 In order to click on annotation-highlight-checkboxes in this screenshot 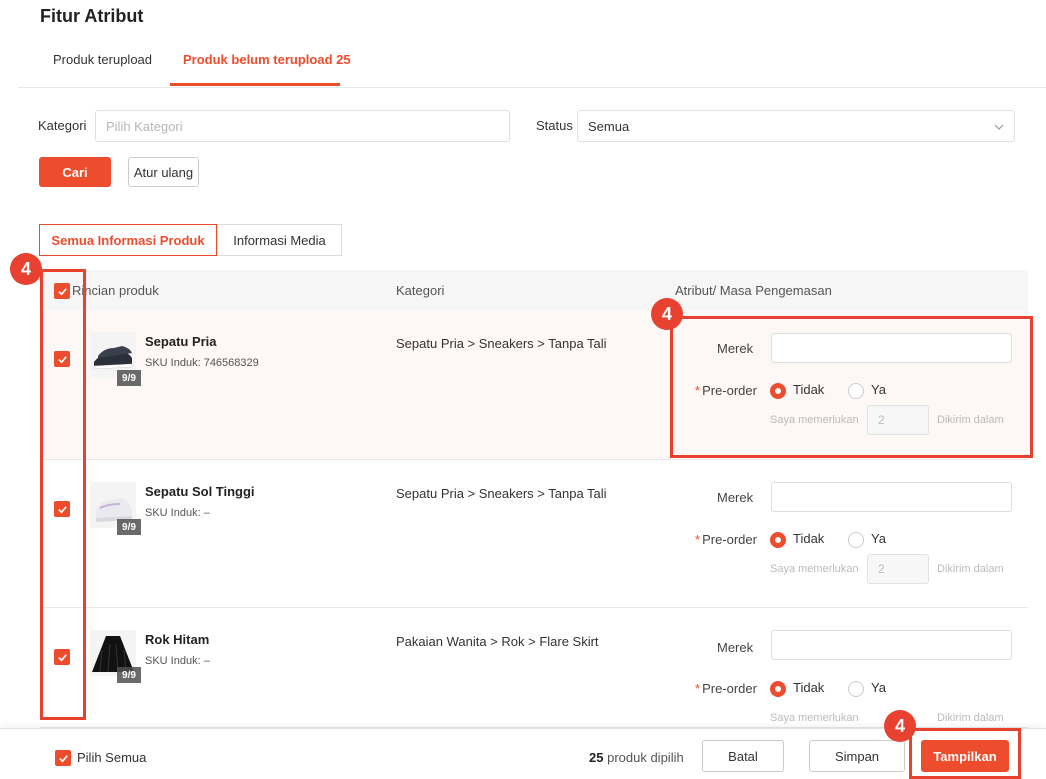, I will do `click(63, 494)`.